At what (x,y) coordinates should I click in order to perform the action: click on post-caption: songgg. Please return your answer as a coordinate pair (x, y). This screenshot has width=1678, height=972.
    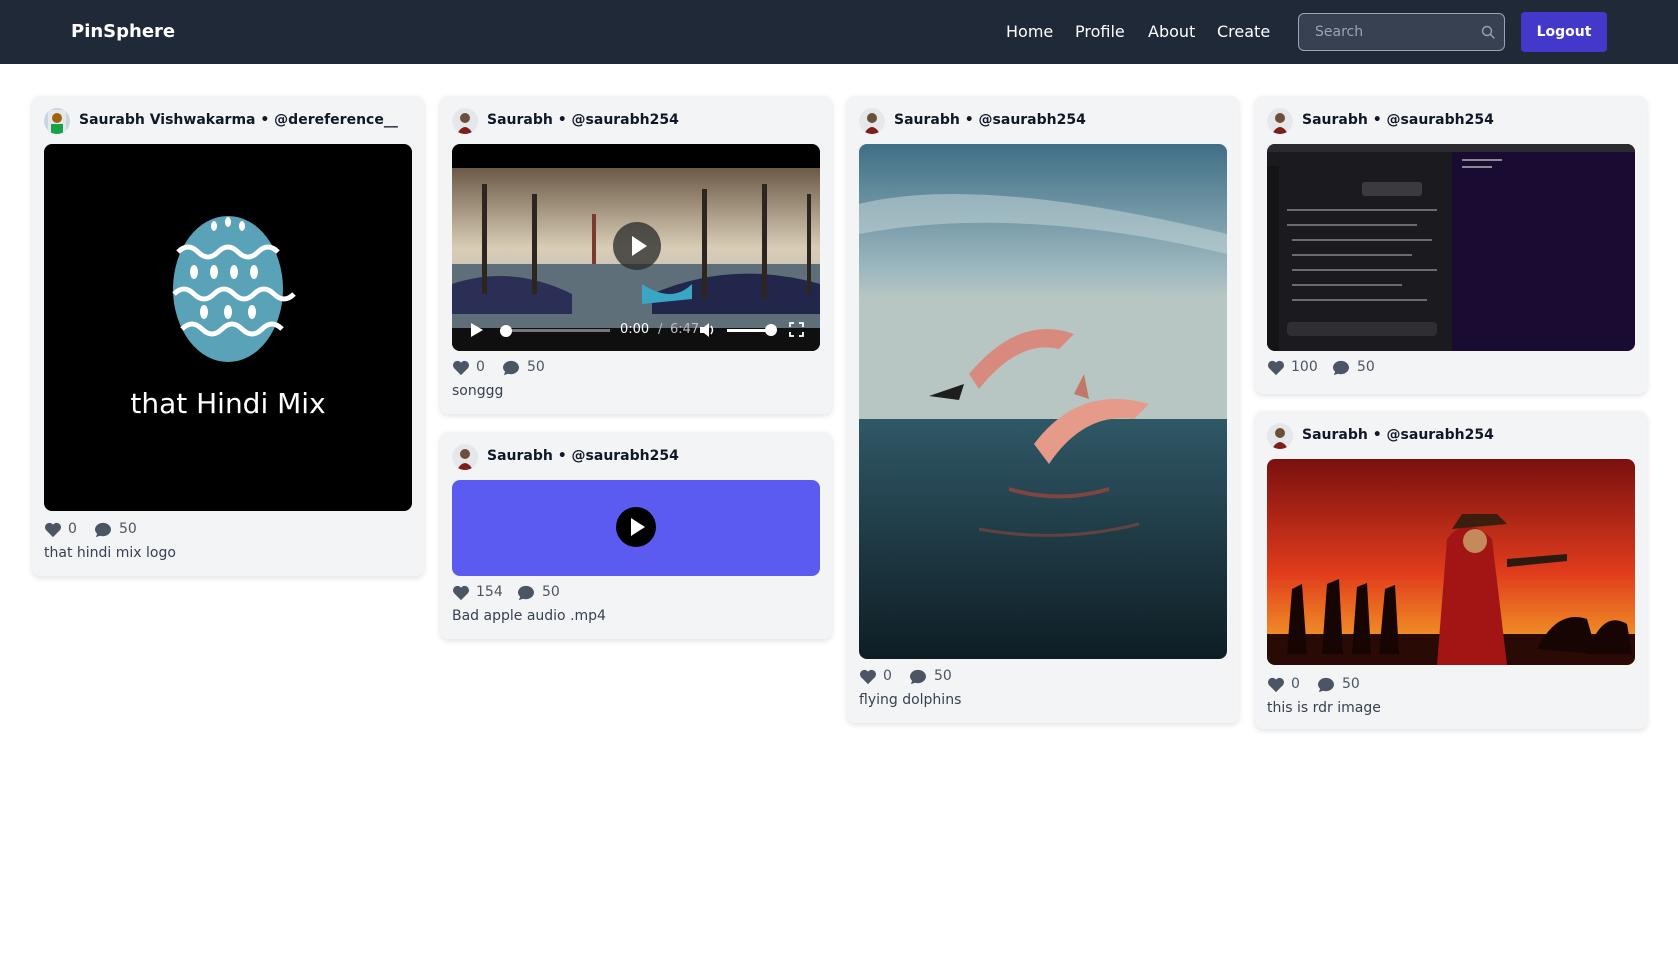
    Looking at the image, I should click on (478, 391).